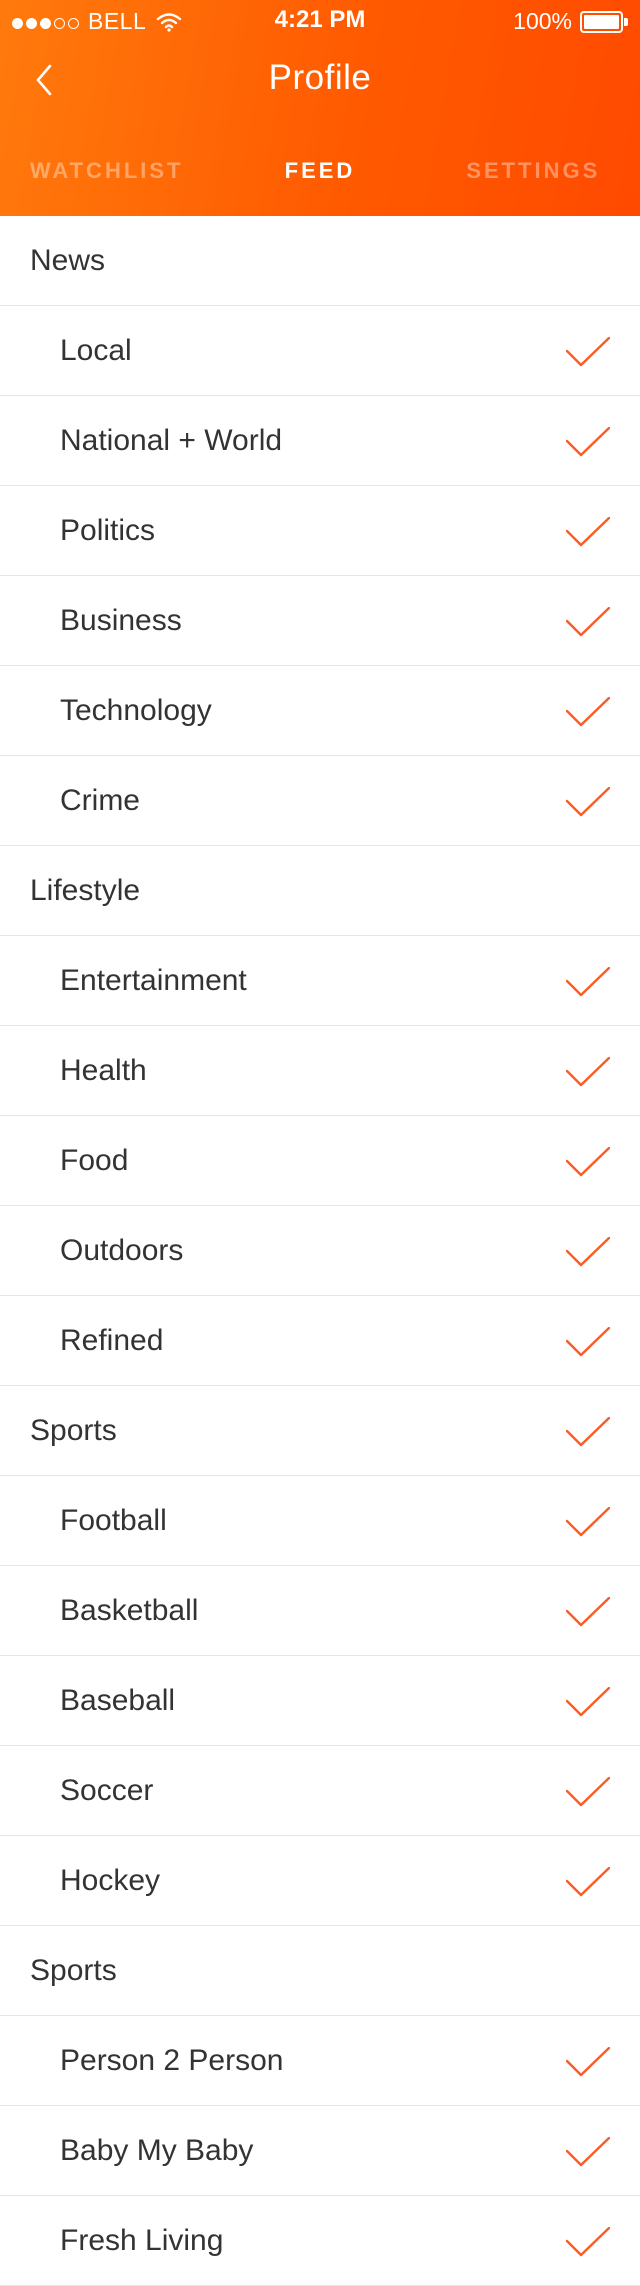 Image resolution: width=640 pixels, height=2286 pixels. I want to click on chevron-left-icon, so click(44, 80).